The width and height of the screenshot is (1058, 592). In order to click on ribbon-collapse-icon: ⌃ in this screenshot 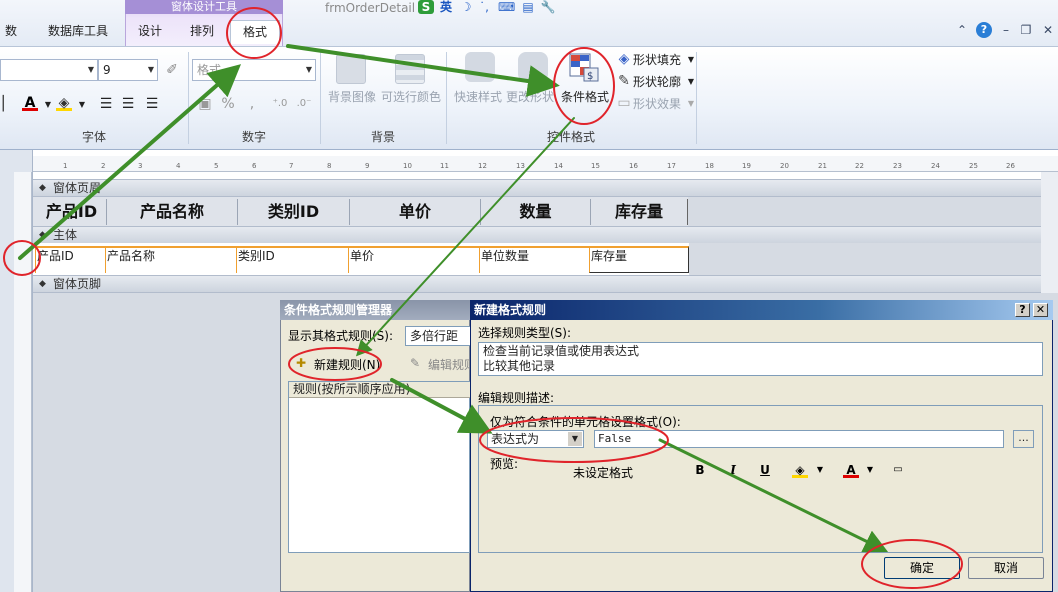, I will do `click(962, 30)`.